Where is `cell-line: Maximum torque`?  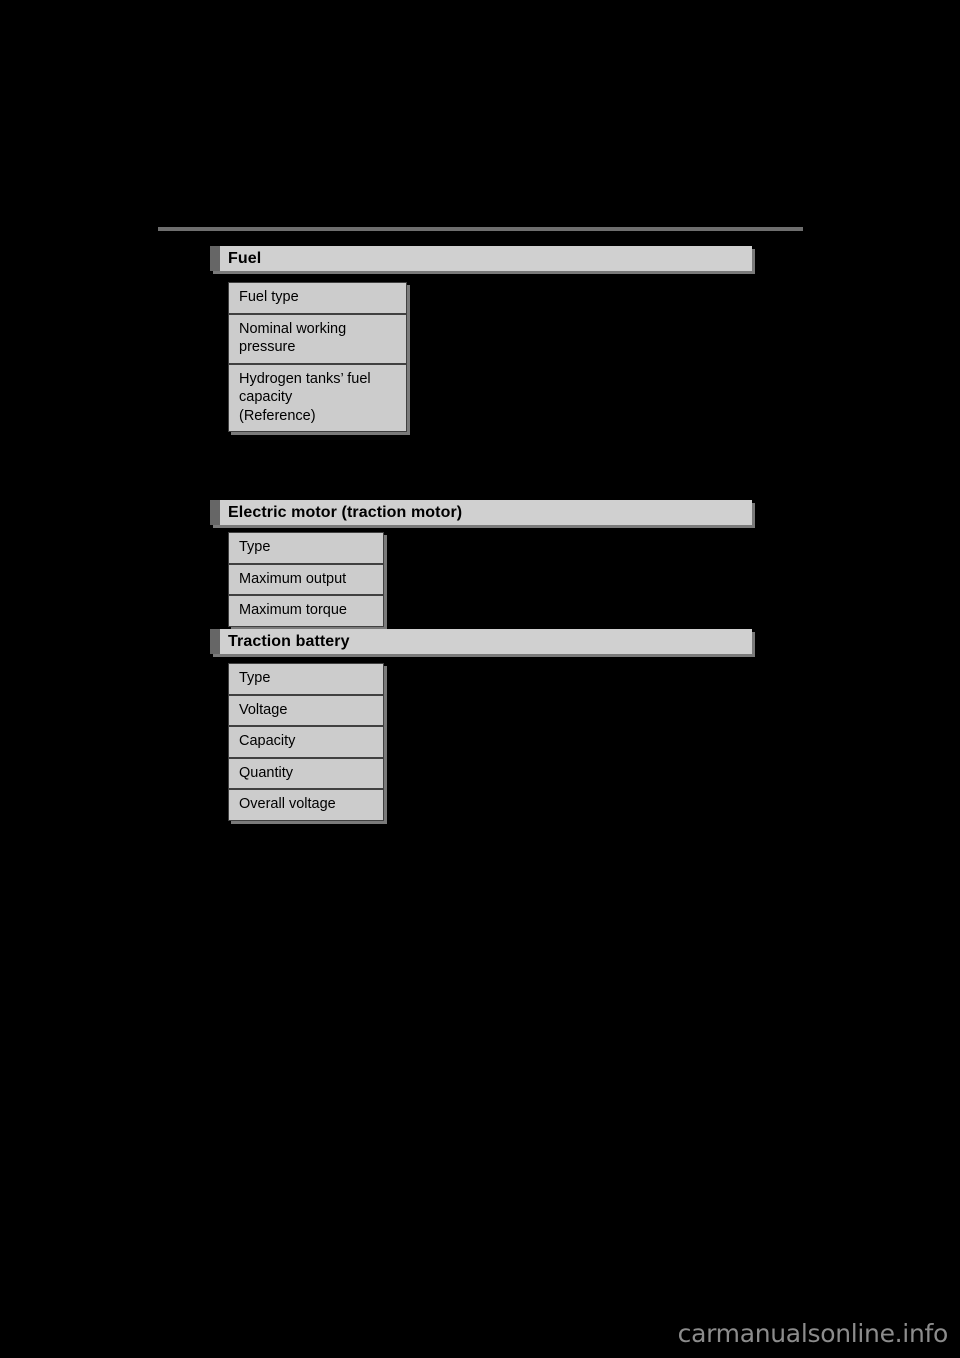 cell-line: Maximum torque is located at coordinates (293, 610).